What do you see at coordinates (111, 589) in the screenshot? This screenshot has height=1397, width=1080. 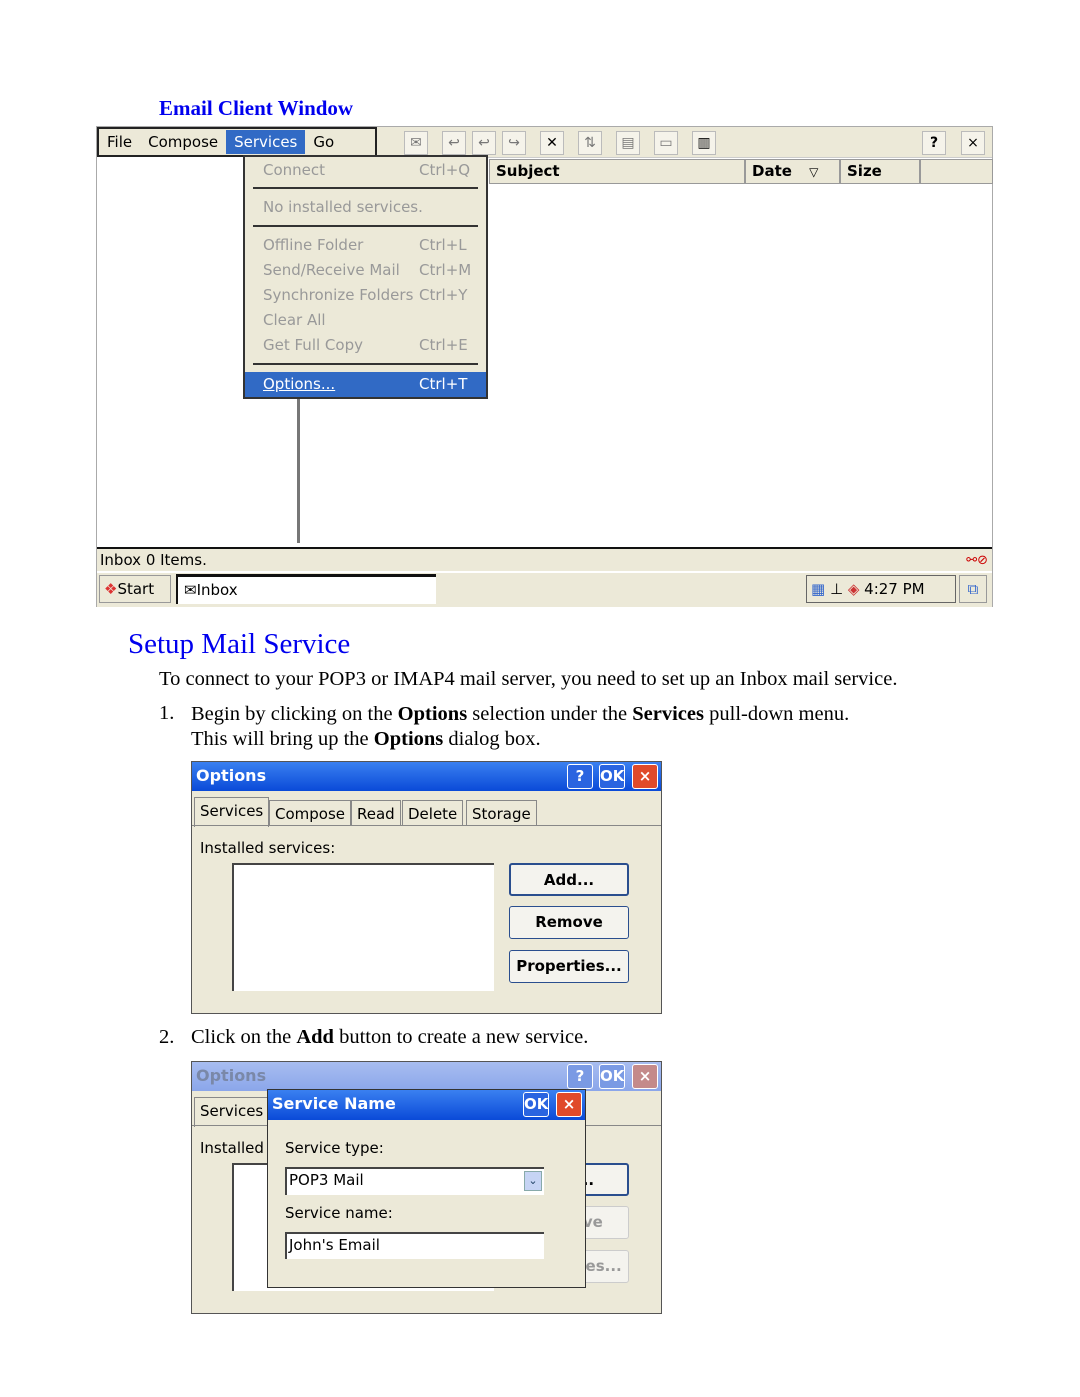 I see `windows-logo-icon: ❖` at bounding box center [111, 589].